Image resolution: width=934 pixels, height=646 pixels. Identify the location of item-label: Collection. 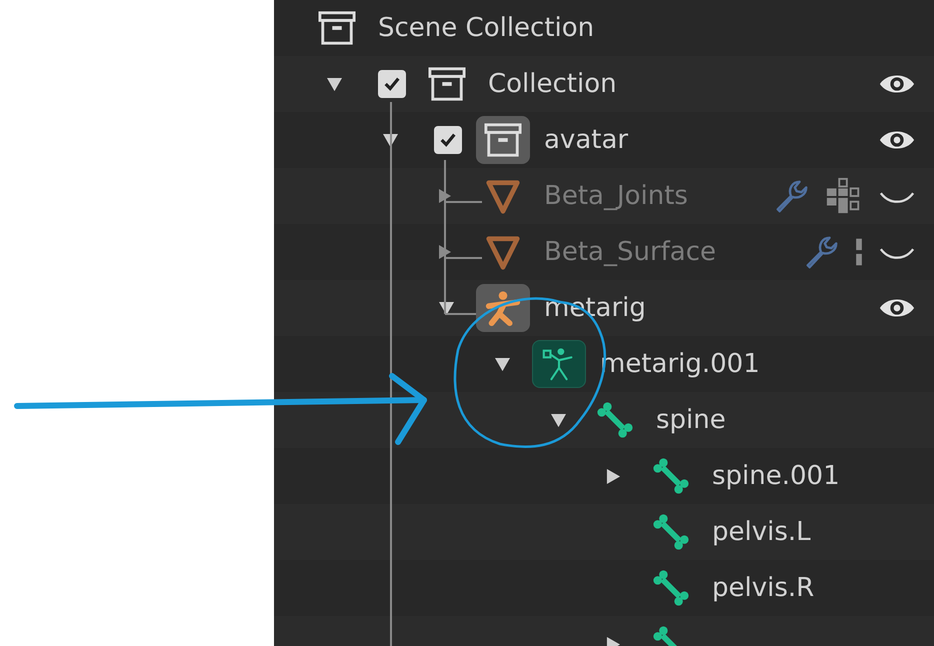
(552, 84).